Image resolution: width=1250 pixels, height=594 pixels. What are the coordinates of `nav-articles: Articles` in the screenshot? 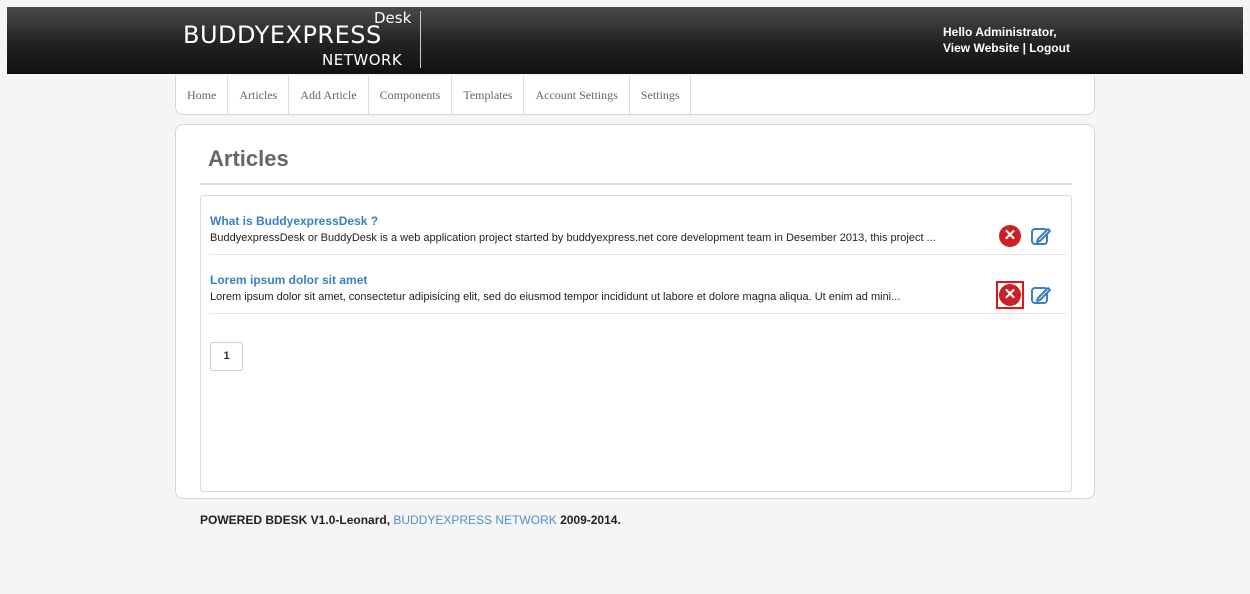 It's located at (259, 95).